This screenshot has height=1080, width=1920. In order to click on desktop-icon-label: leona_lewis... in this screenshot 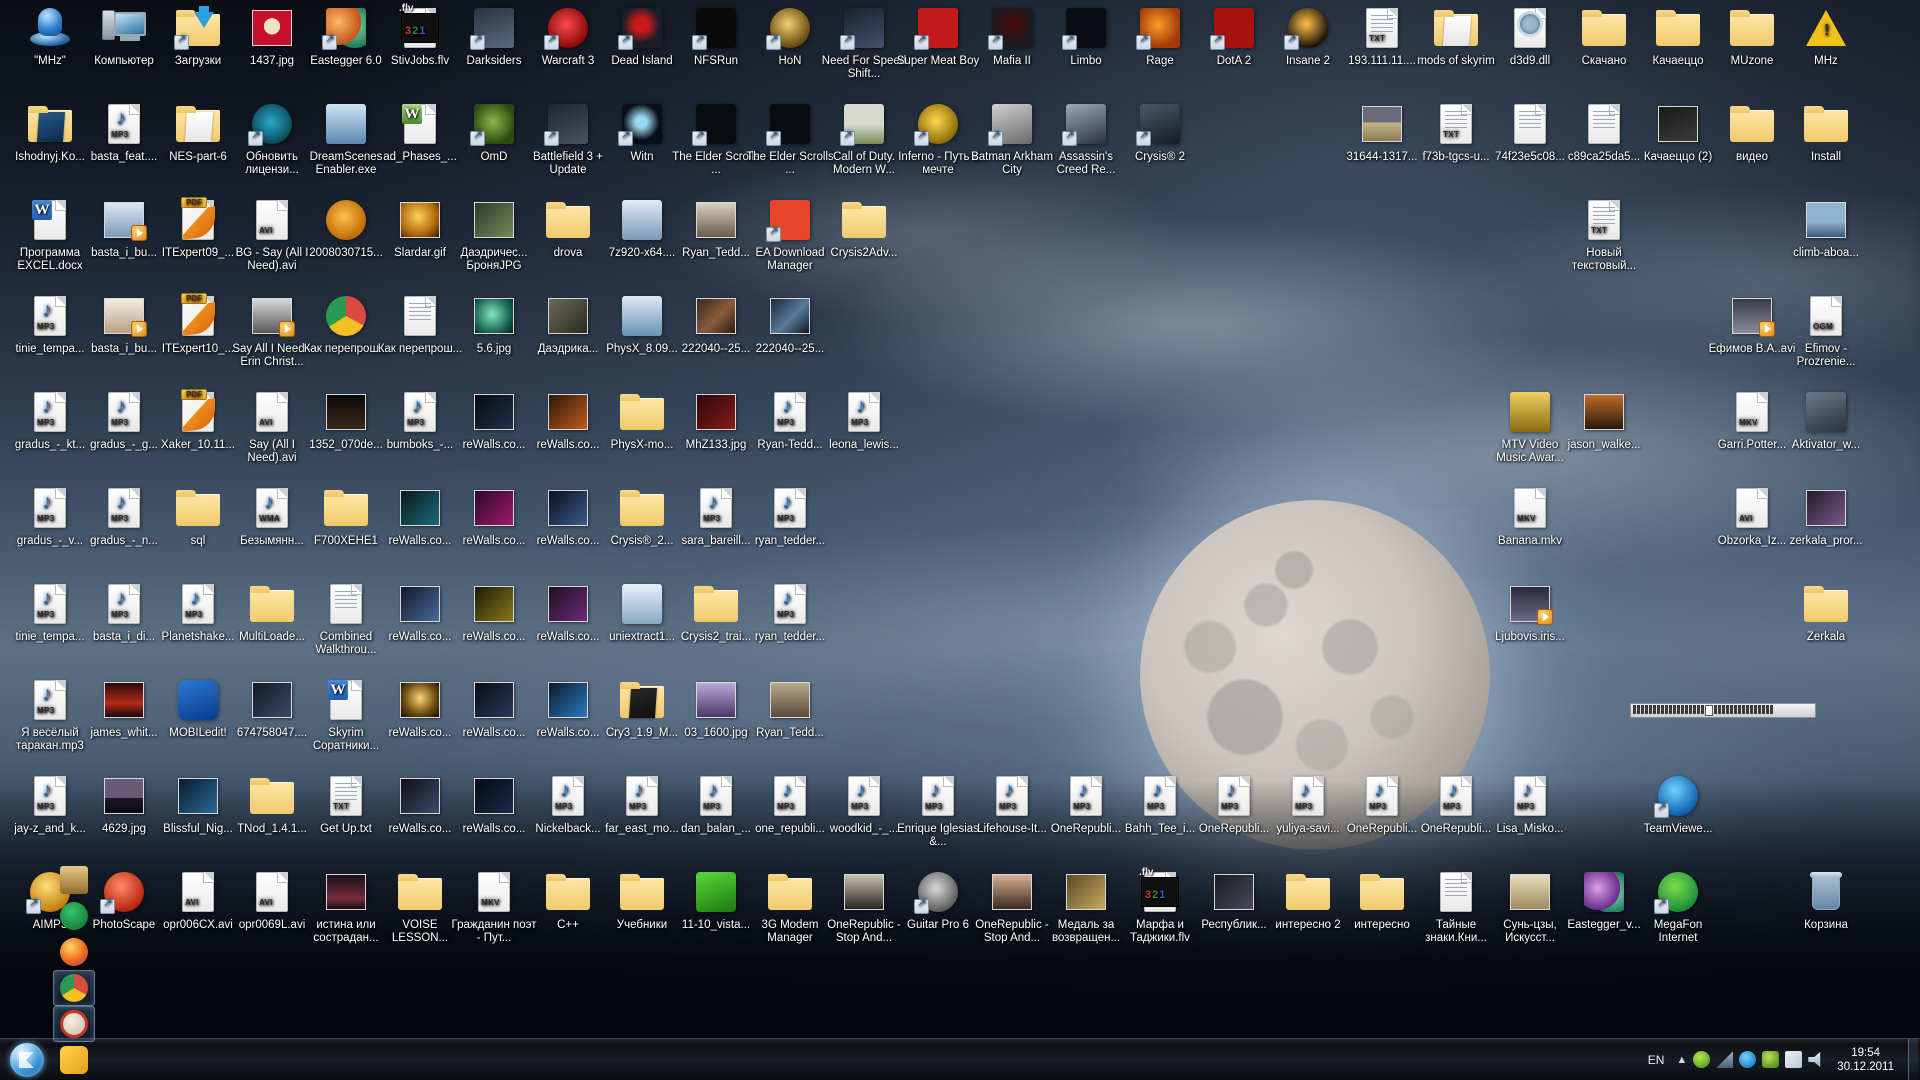, I will do `click(864, 445)`.